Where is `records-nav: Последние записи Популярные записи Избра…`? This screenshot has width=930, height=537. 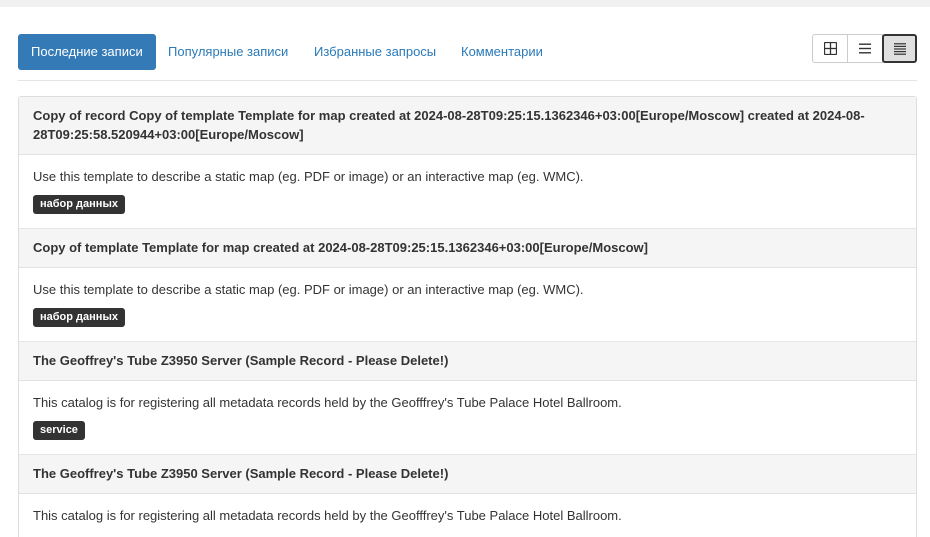 records-nav: Последние записи Популярные записи Избра… is located at coordinates (467, 57).